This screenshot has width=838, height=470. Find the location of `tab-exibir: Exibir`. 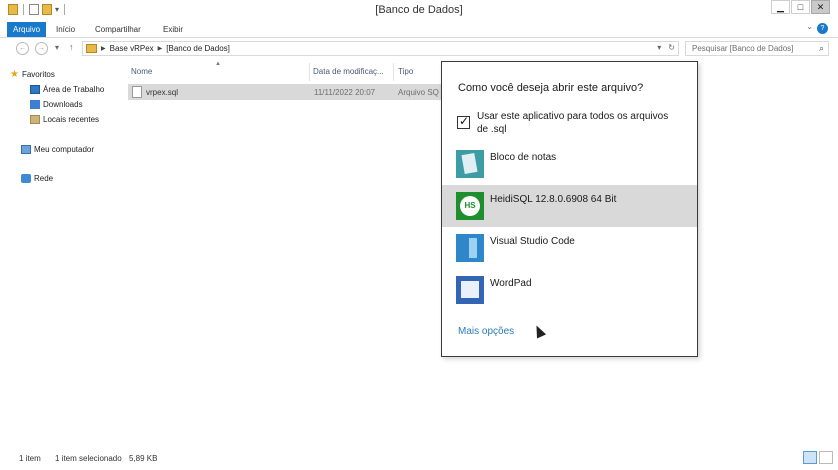

tab-exibir: Exibir is located at coordinates (173, 29).